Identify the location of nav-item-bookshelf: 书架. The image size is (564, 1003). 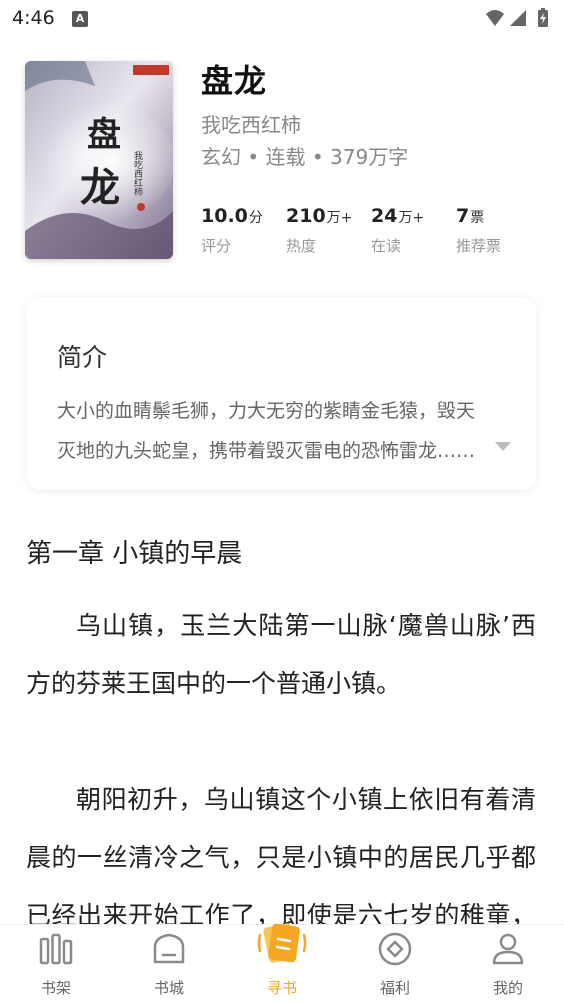
(56, 964).